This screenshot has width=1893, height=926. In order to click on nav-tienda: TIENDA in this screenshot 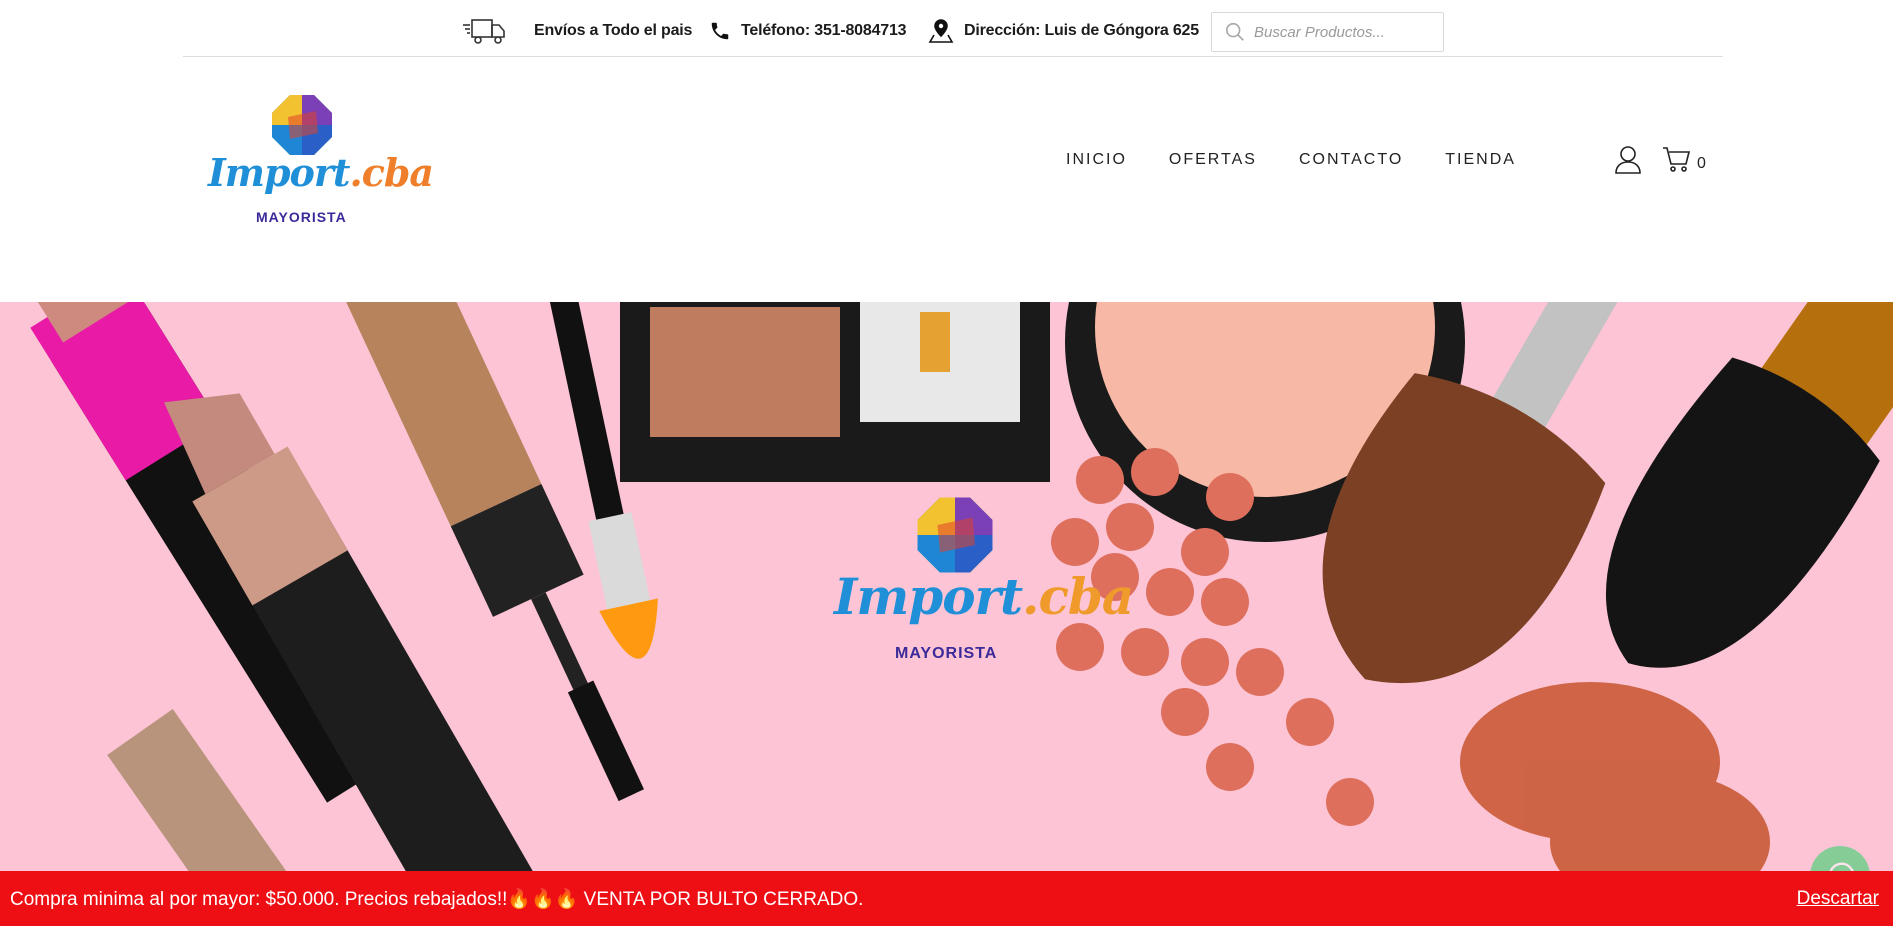, I will do `click(1480, 160)`.